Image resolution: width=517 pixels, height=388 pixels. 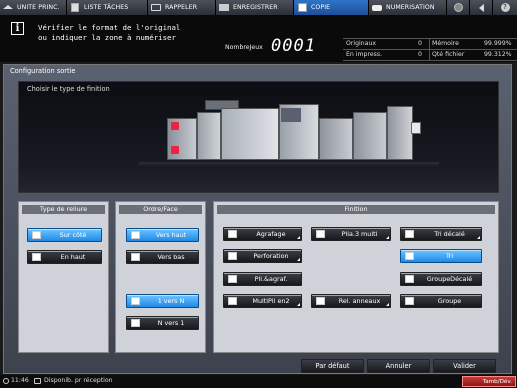 What do you see at coordinates (156, 7) in the screenshot?
I see `recall-icon` at bounding box center [156, 7].